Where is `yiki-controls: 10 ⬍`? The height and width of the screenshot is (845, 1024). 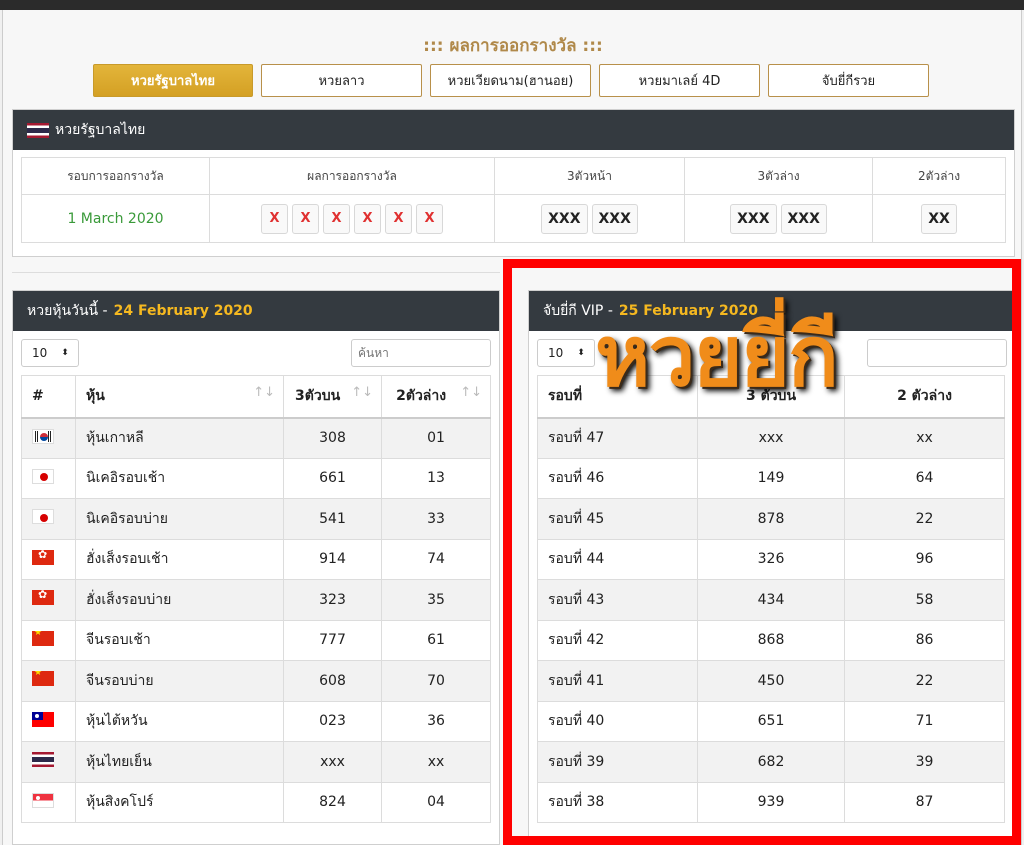
yiki-controls: 10 ⬍ is located at coordinates (771, 353).